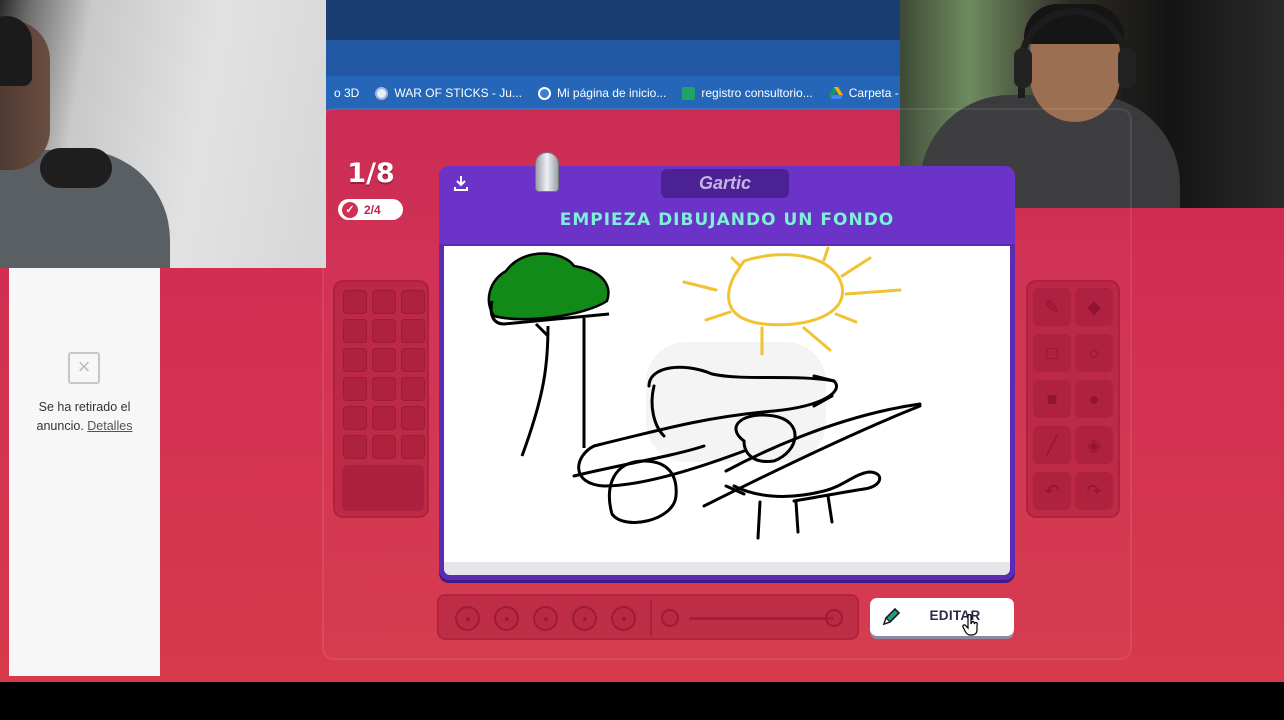 The width and height of the screenshot is (1284, 720). I want to click on browser-titlebar, so click(613, 20).